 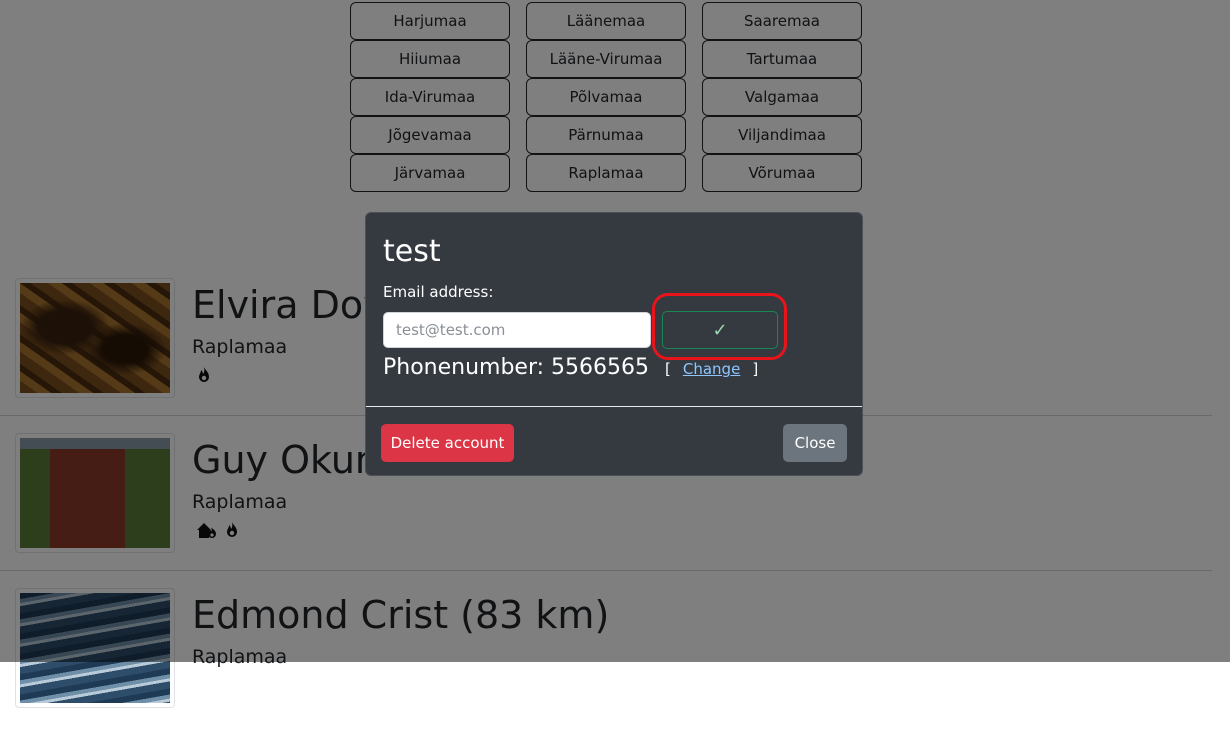 I want to click on phone-row: Phonenumber: 5566565 [ Change ], so click(x=570, y=368).